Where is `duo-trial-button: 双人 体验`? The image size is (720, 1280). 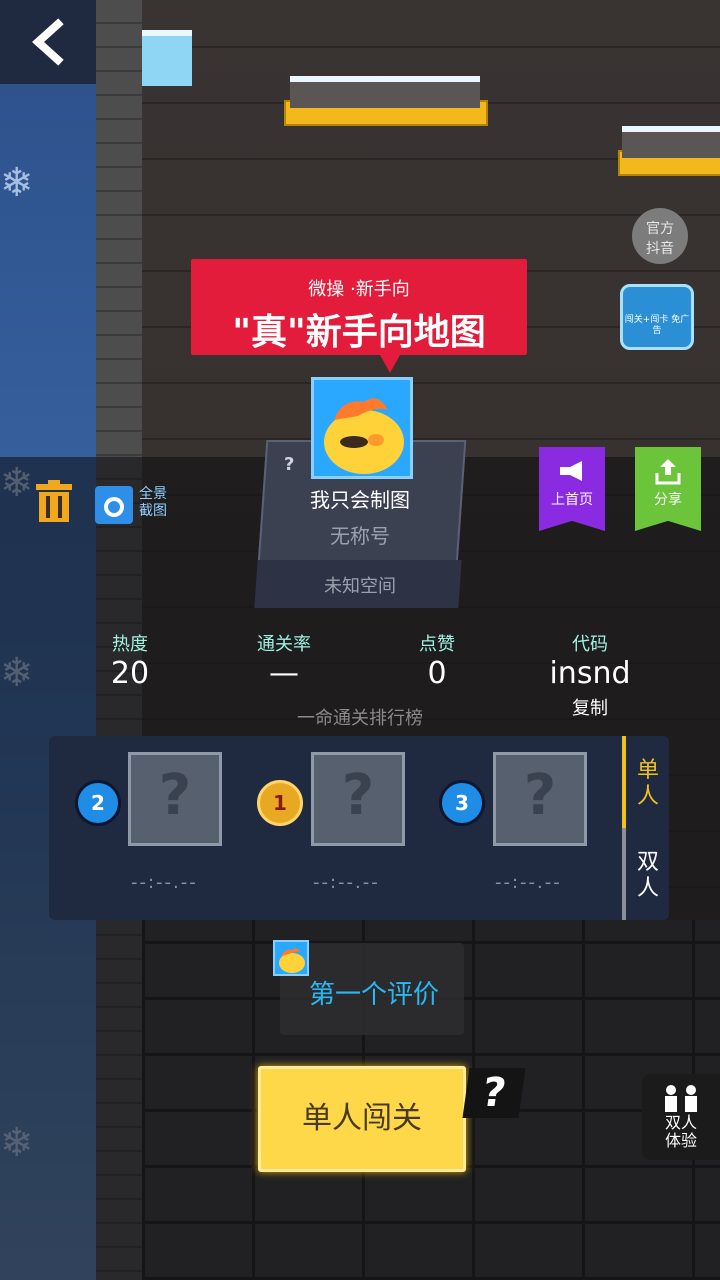 duo-trial-button: 双人 体验 is located at coordinates (681, 1117).